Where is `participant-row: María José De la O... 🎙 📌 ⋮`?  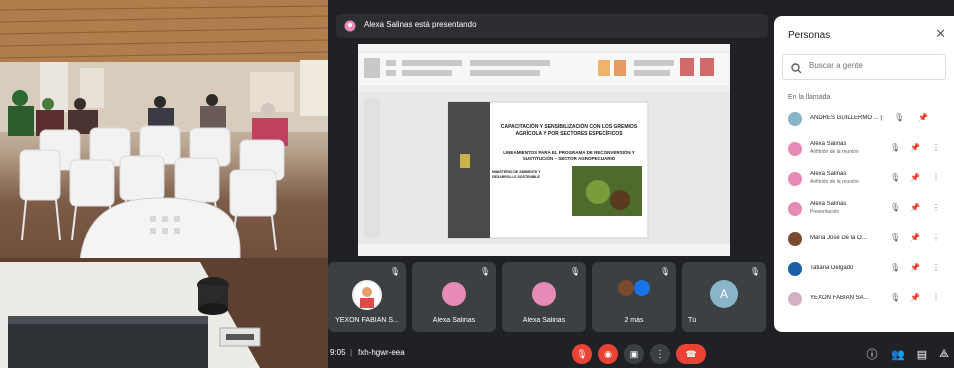 participant-row: María José De la O... 🎙 📌 ⋮ is located at coordinates (867, 239).